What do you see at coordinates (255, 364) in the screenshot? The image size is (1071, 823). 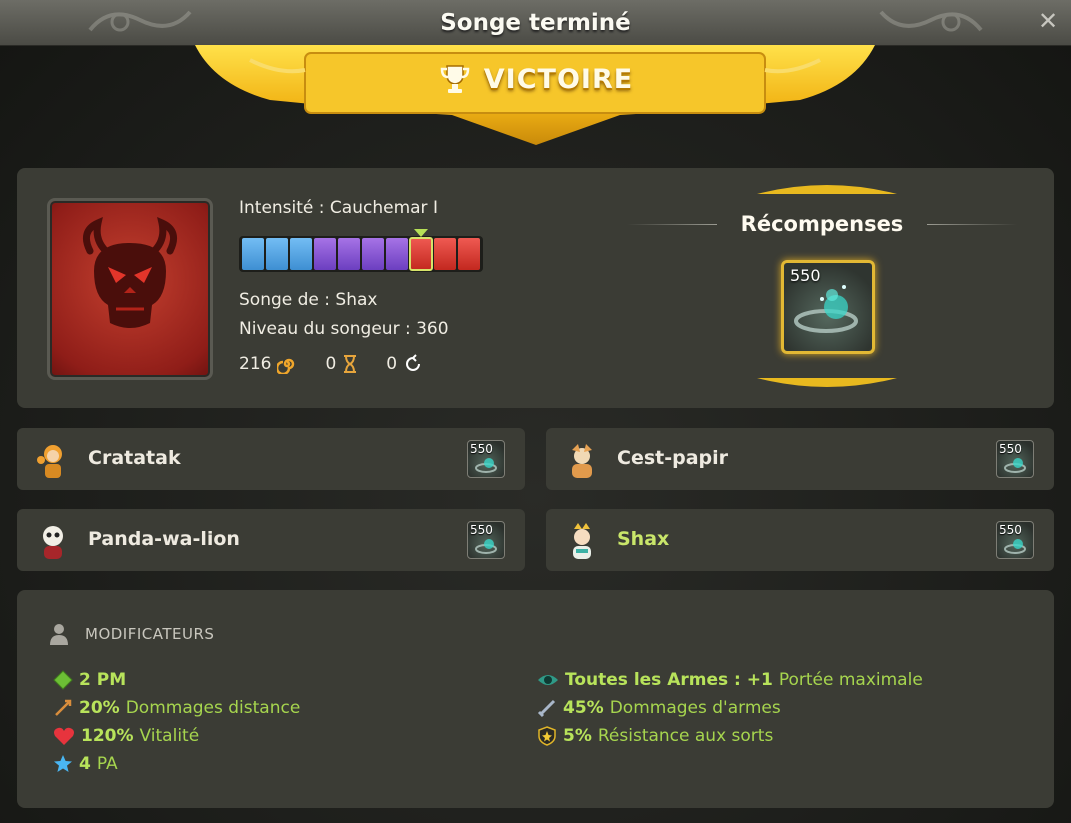 I see `stat-value: 216` at bounding box center [255, 364].